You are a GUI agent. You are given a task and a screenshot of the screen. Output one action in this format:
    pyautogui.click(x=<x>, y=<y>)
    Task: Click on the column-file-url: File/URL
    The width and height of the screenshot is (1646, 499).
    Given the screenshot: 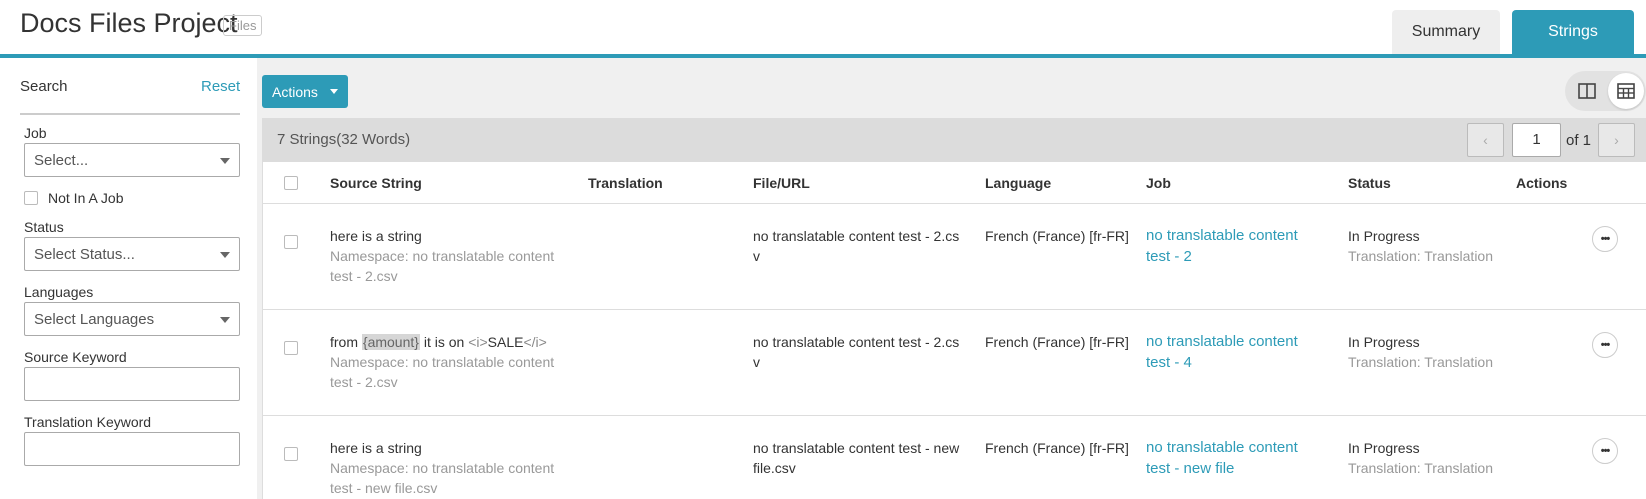 What is the action you would take?
    pyautogui.click(x=781, y=183)
    